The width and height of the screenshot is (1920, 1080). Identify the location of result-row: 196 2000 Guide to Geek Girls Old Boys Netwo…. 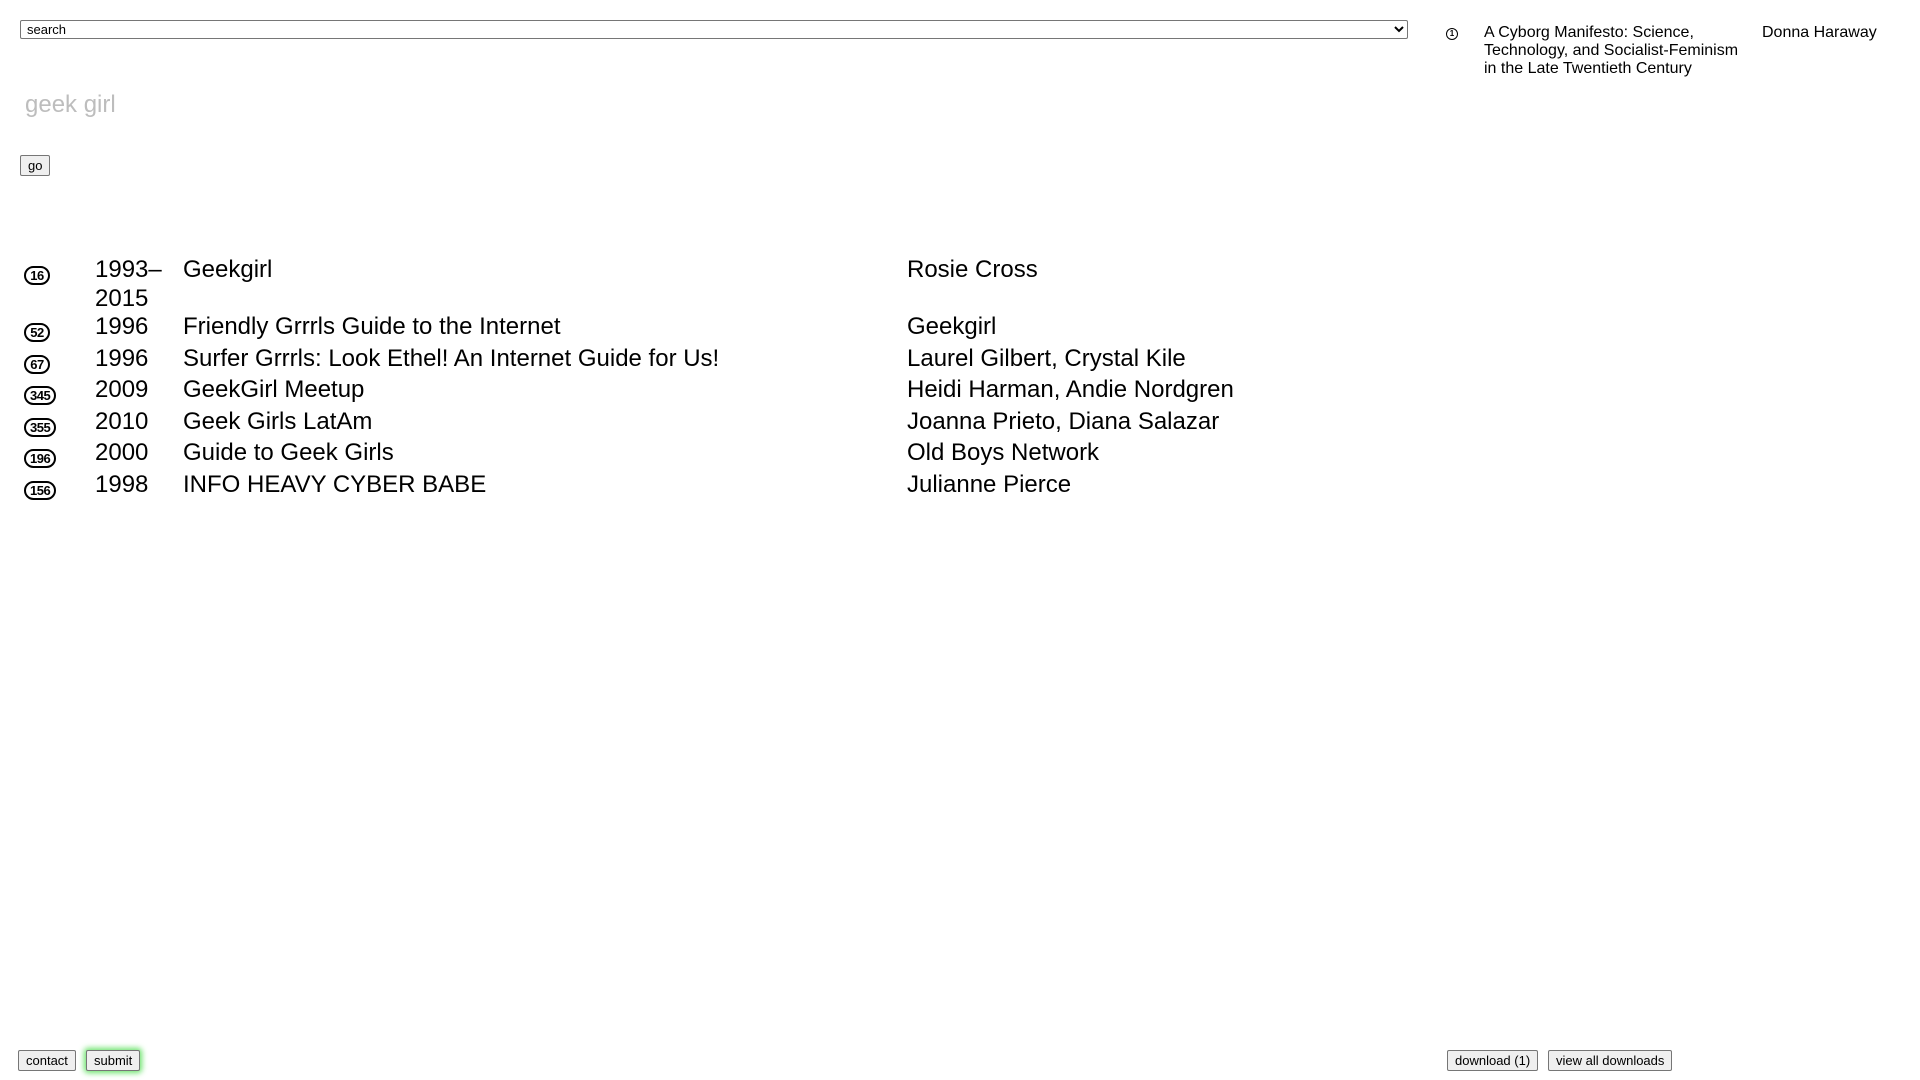
(674, 455).